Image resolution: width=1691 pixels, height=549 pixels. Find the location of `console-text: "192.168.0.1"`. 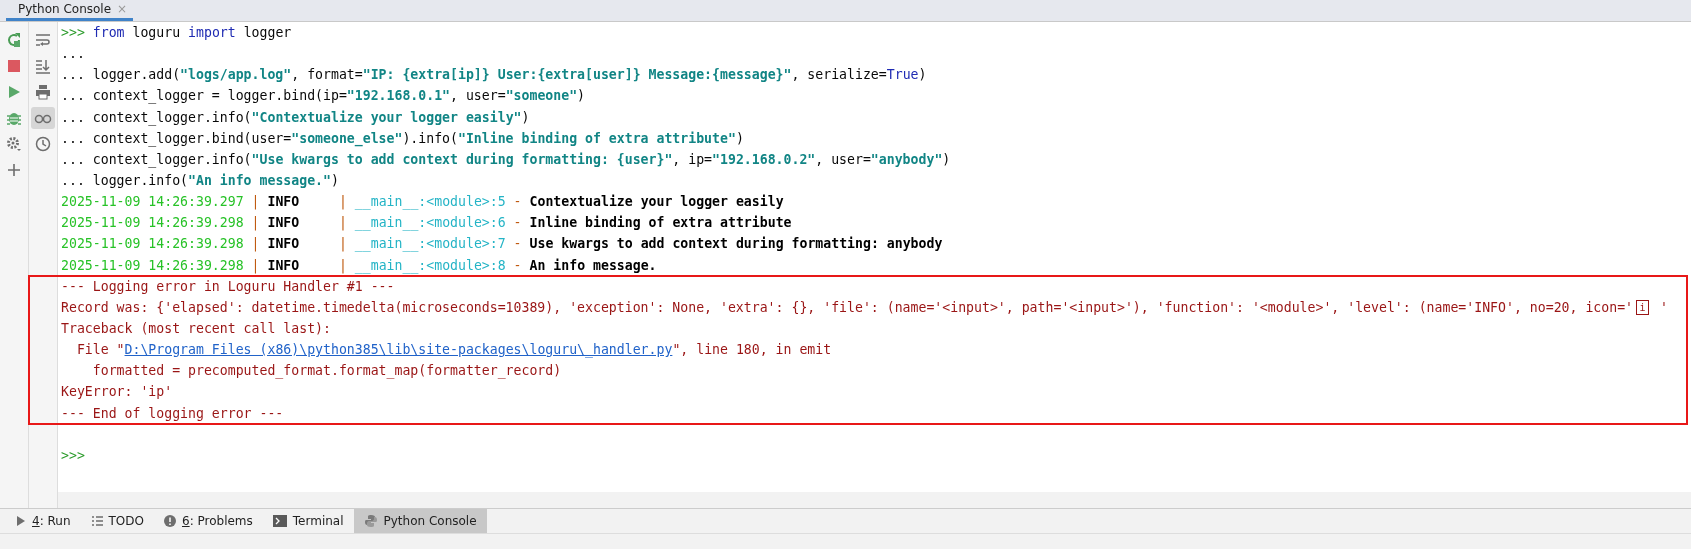

console-text: "192.168.0.1" is located at coordinates (398, 96).